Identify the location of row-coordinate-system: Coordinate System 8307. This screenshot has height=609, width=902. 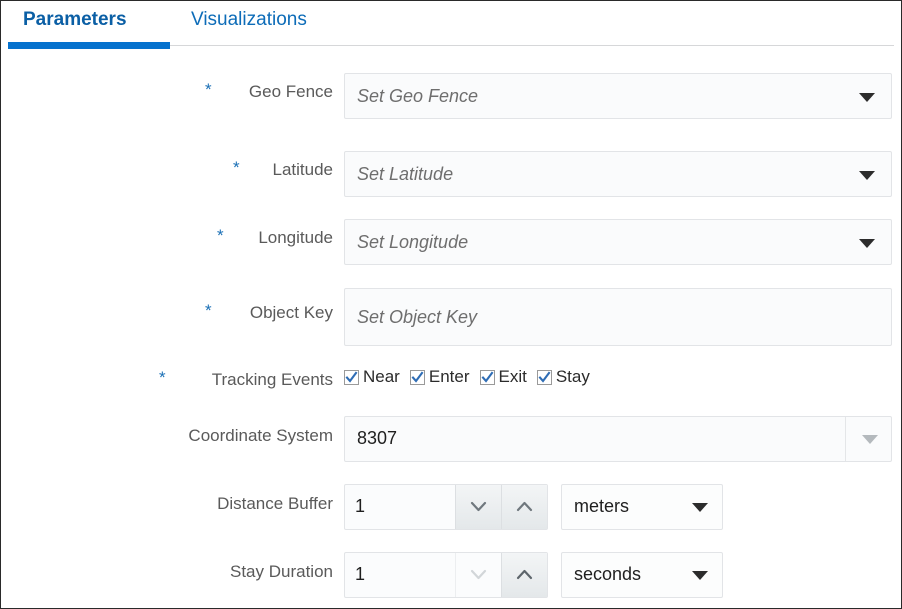
(451, 436).